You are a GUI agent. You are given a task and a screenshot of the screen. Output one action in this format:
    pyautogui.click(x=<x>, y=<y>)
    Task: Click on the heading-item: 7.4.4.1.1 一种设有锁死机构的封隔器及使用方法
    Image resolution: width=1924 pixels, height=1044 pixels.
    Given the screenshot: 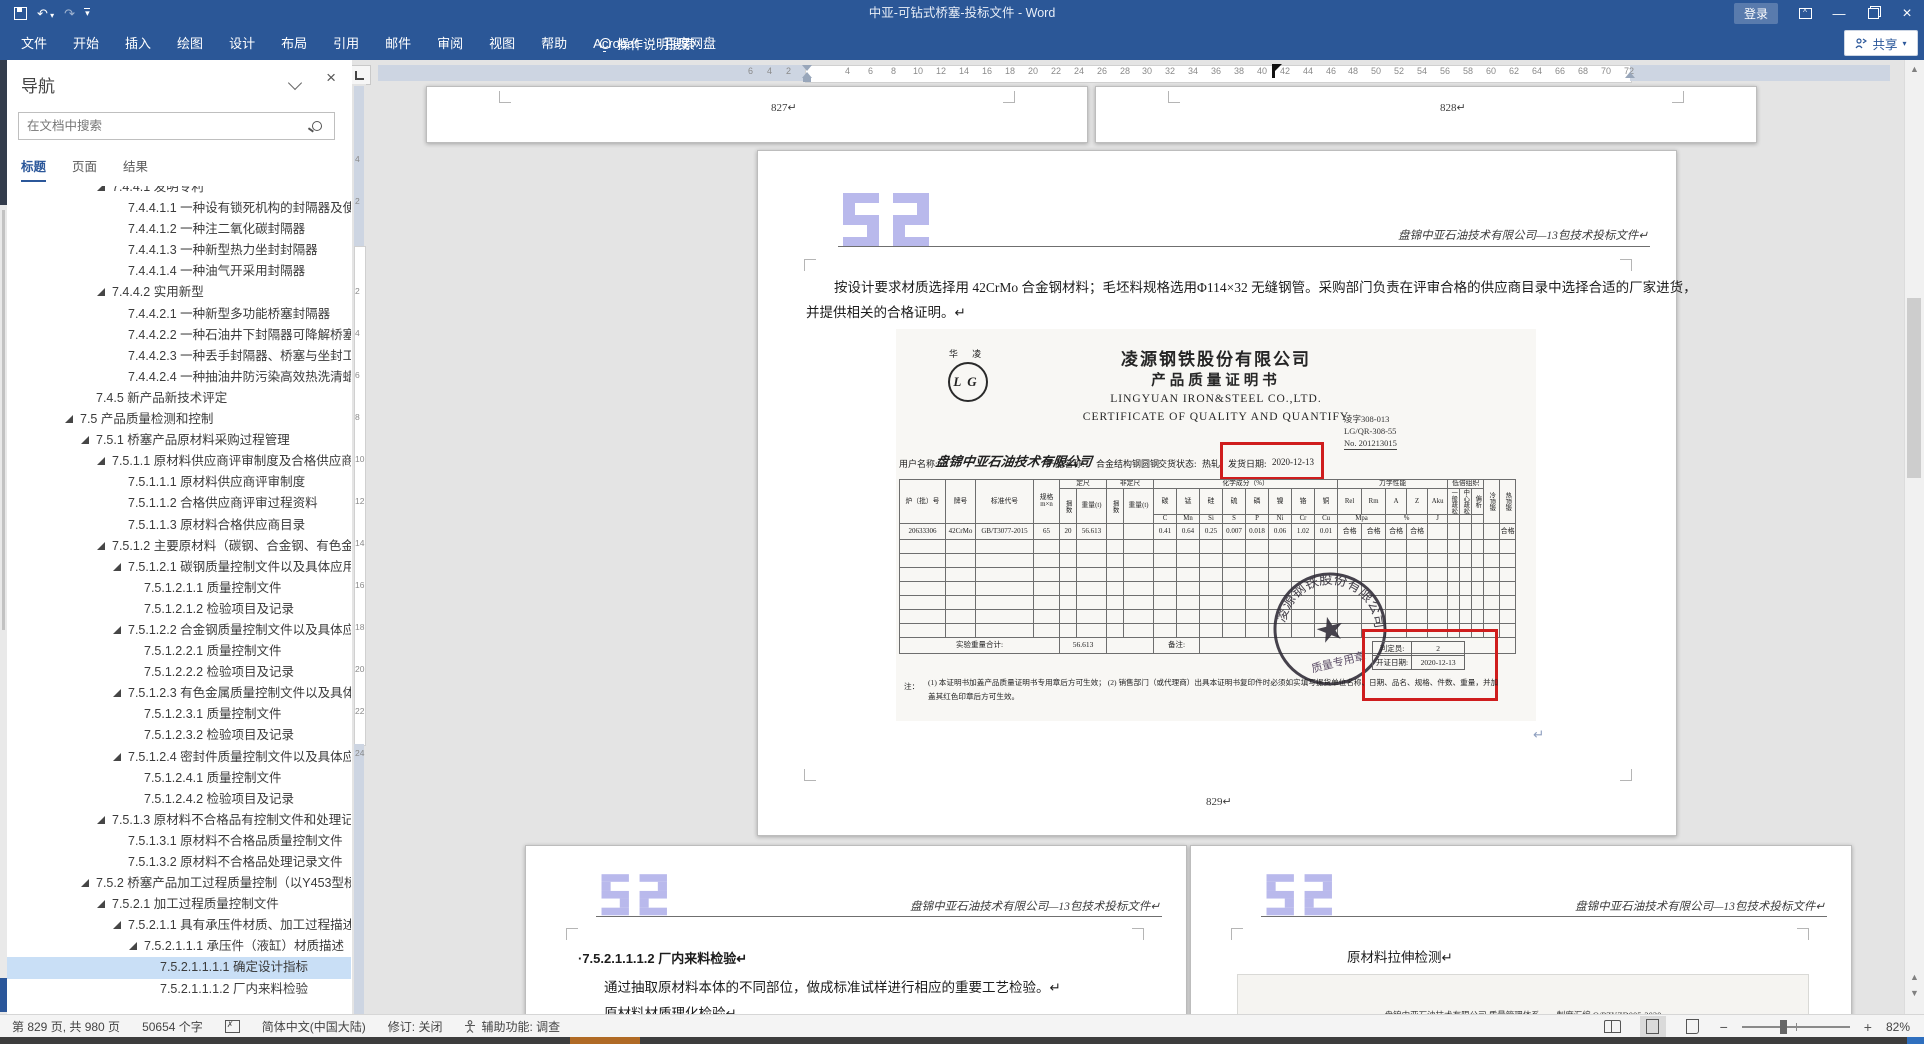 What is the action you would take?
    pyautogui.click(x=179, y=208)
    